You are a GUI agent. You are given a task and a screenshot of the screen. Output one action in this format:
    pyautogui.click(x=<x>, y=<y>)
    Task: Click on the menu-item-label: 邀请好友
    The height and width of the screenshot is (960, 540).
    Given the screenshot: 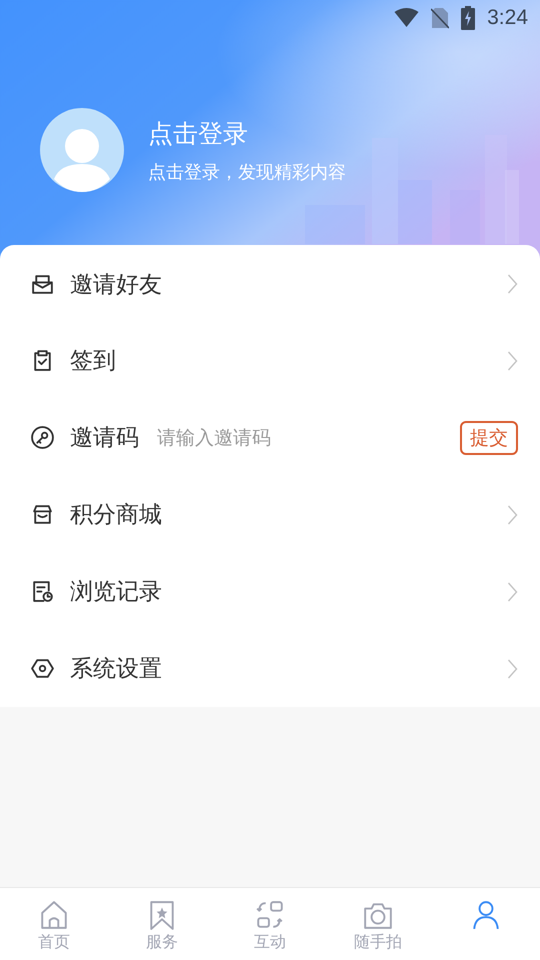 What is the action you would take?
    pyautogui.click(x=116, y=285)
    